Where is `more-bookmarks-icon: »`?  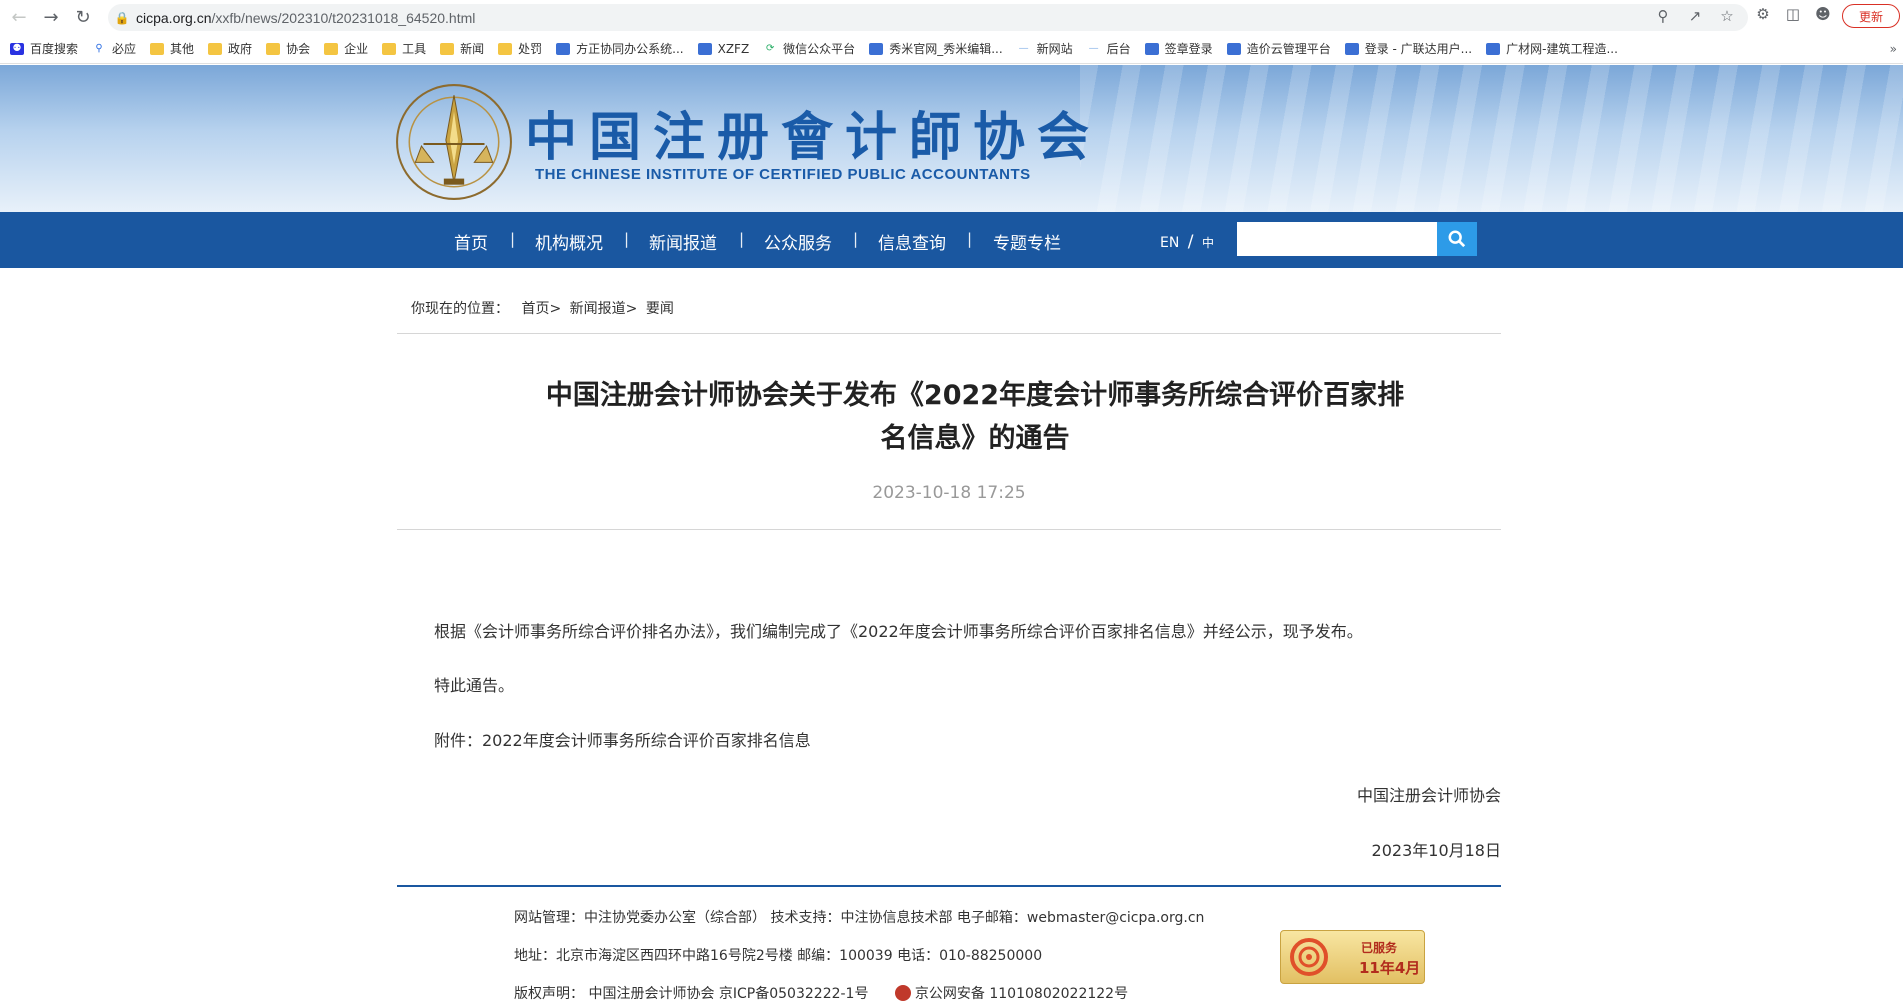
more-bookmarks-icon: » is located at coordinates (1893, 49).